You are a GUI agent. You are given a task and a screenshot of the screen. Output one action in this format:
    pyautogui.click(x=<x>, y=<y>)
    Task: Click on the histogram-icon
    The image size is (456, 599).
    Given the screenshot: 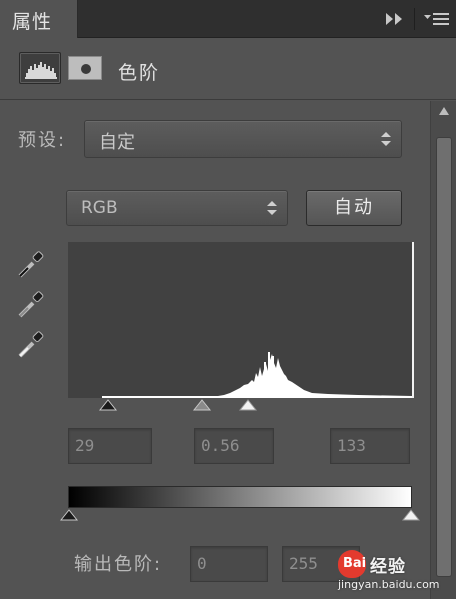 What is the action you would take?
    pyautogui.click(x=40, y=68)
    